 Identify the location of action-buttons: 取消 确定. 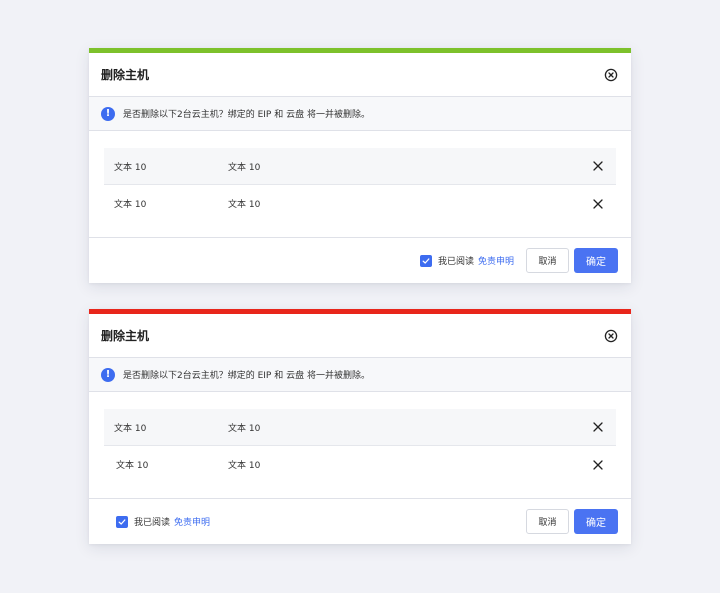
(572, 521).